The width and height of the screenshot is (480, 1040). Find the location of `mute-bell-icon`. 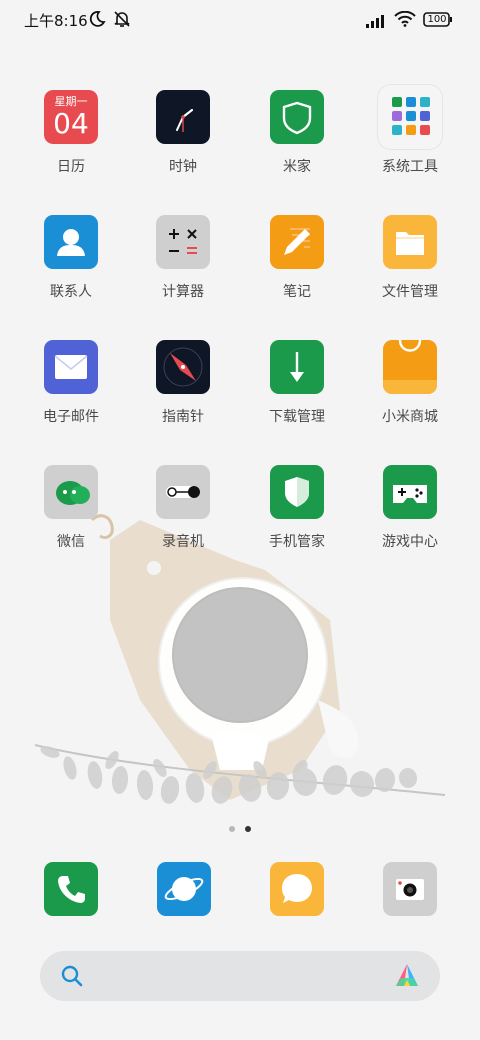

mute-bell-icon is located at coordinates (122, 21).